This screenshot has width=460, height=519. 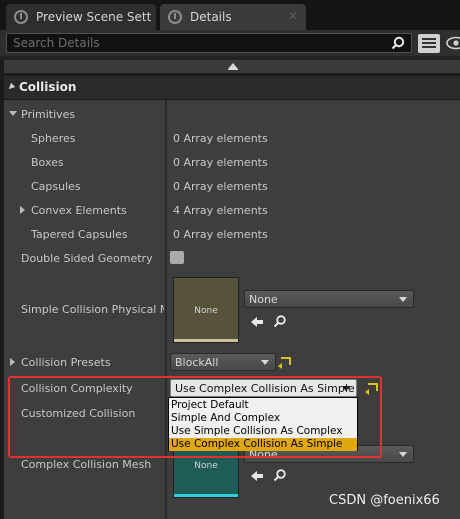 What do you see at coordinates (53, 138) in the screenshot?
I see `property-name-spheres: Spheres` at bounding box center [53, 138].